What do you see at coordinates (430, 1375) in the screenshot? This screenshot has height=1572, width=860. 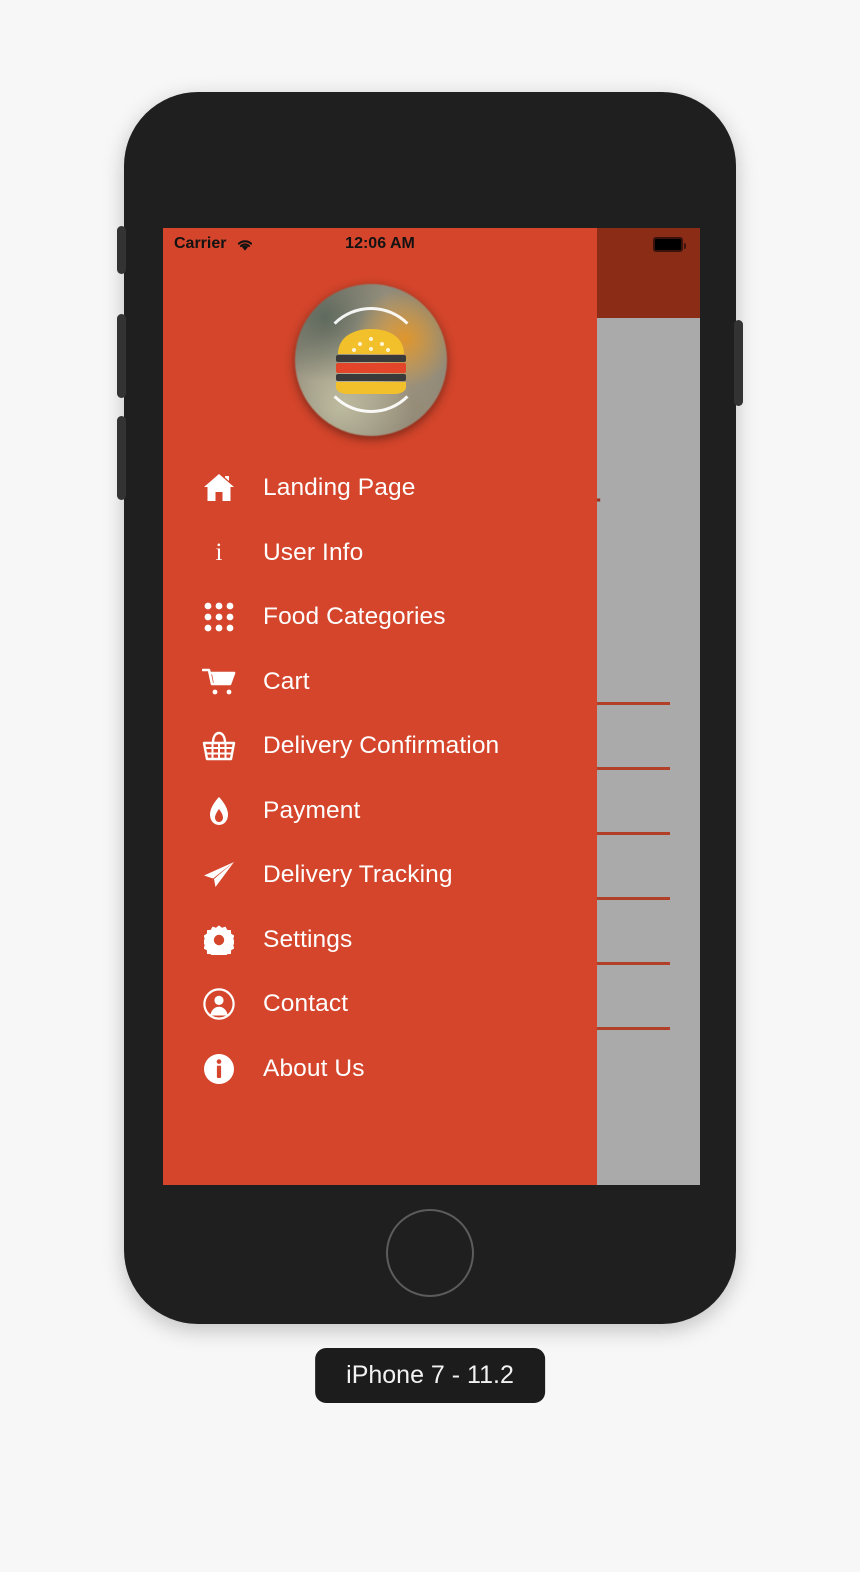 I see `simulator-device-caption: iPhone 7 - 11.2` at bounding box center [430, 1375].